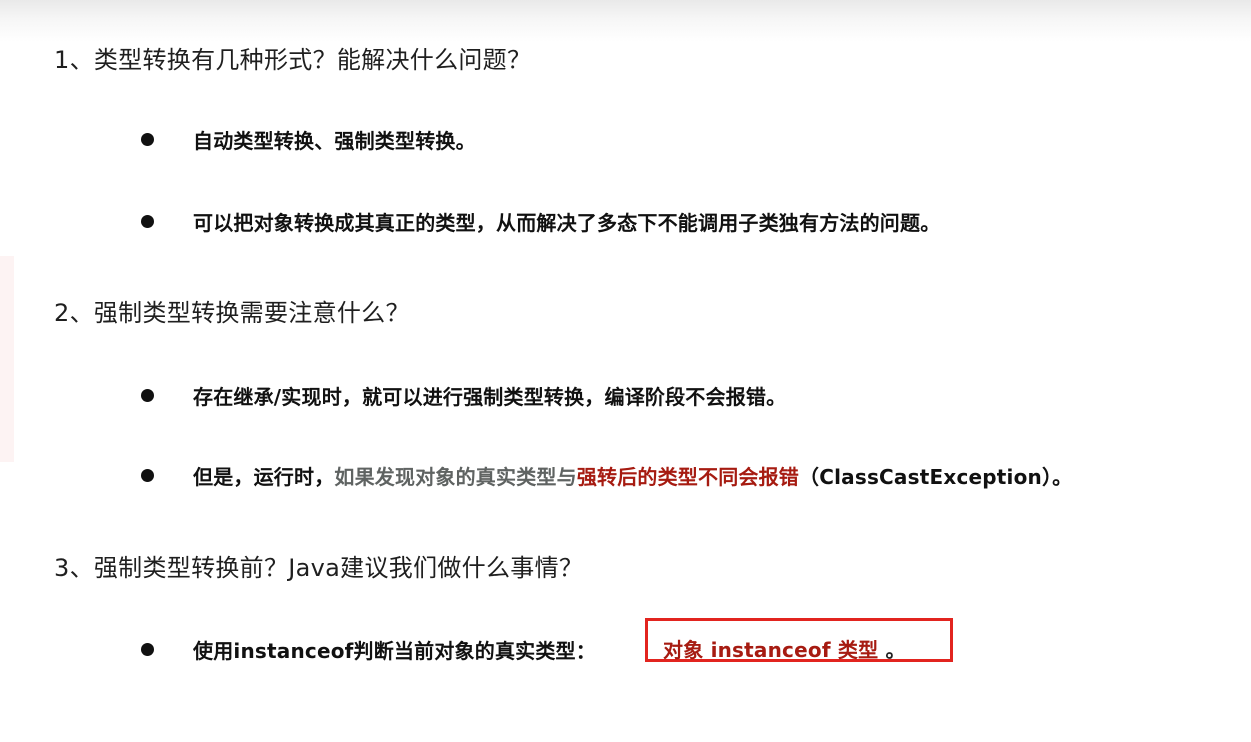  I want to click on q2-bullet-1: 存在继承/实现时，就可以进行强制类型转换，编译阶段不会报错。, so click(463, 395).